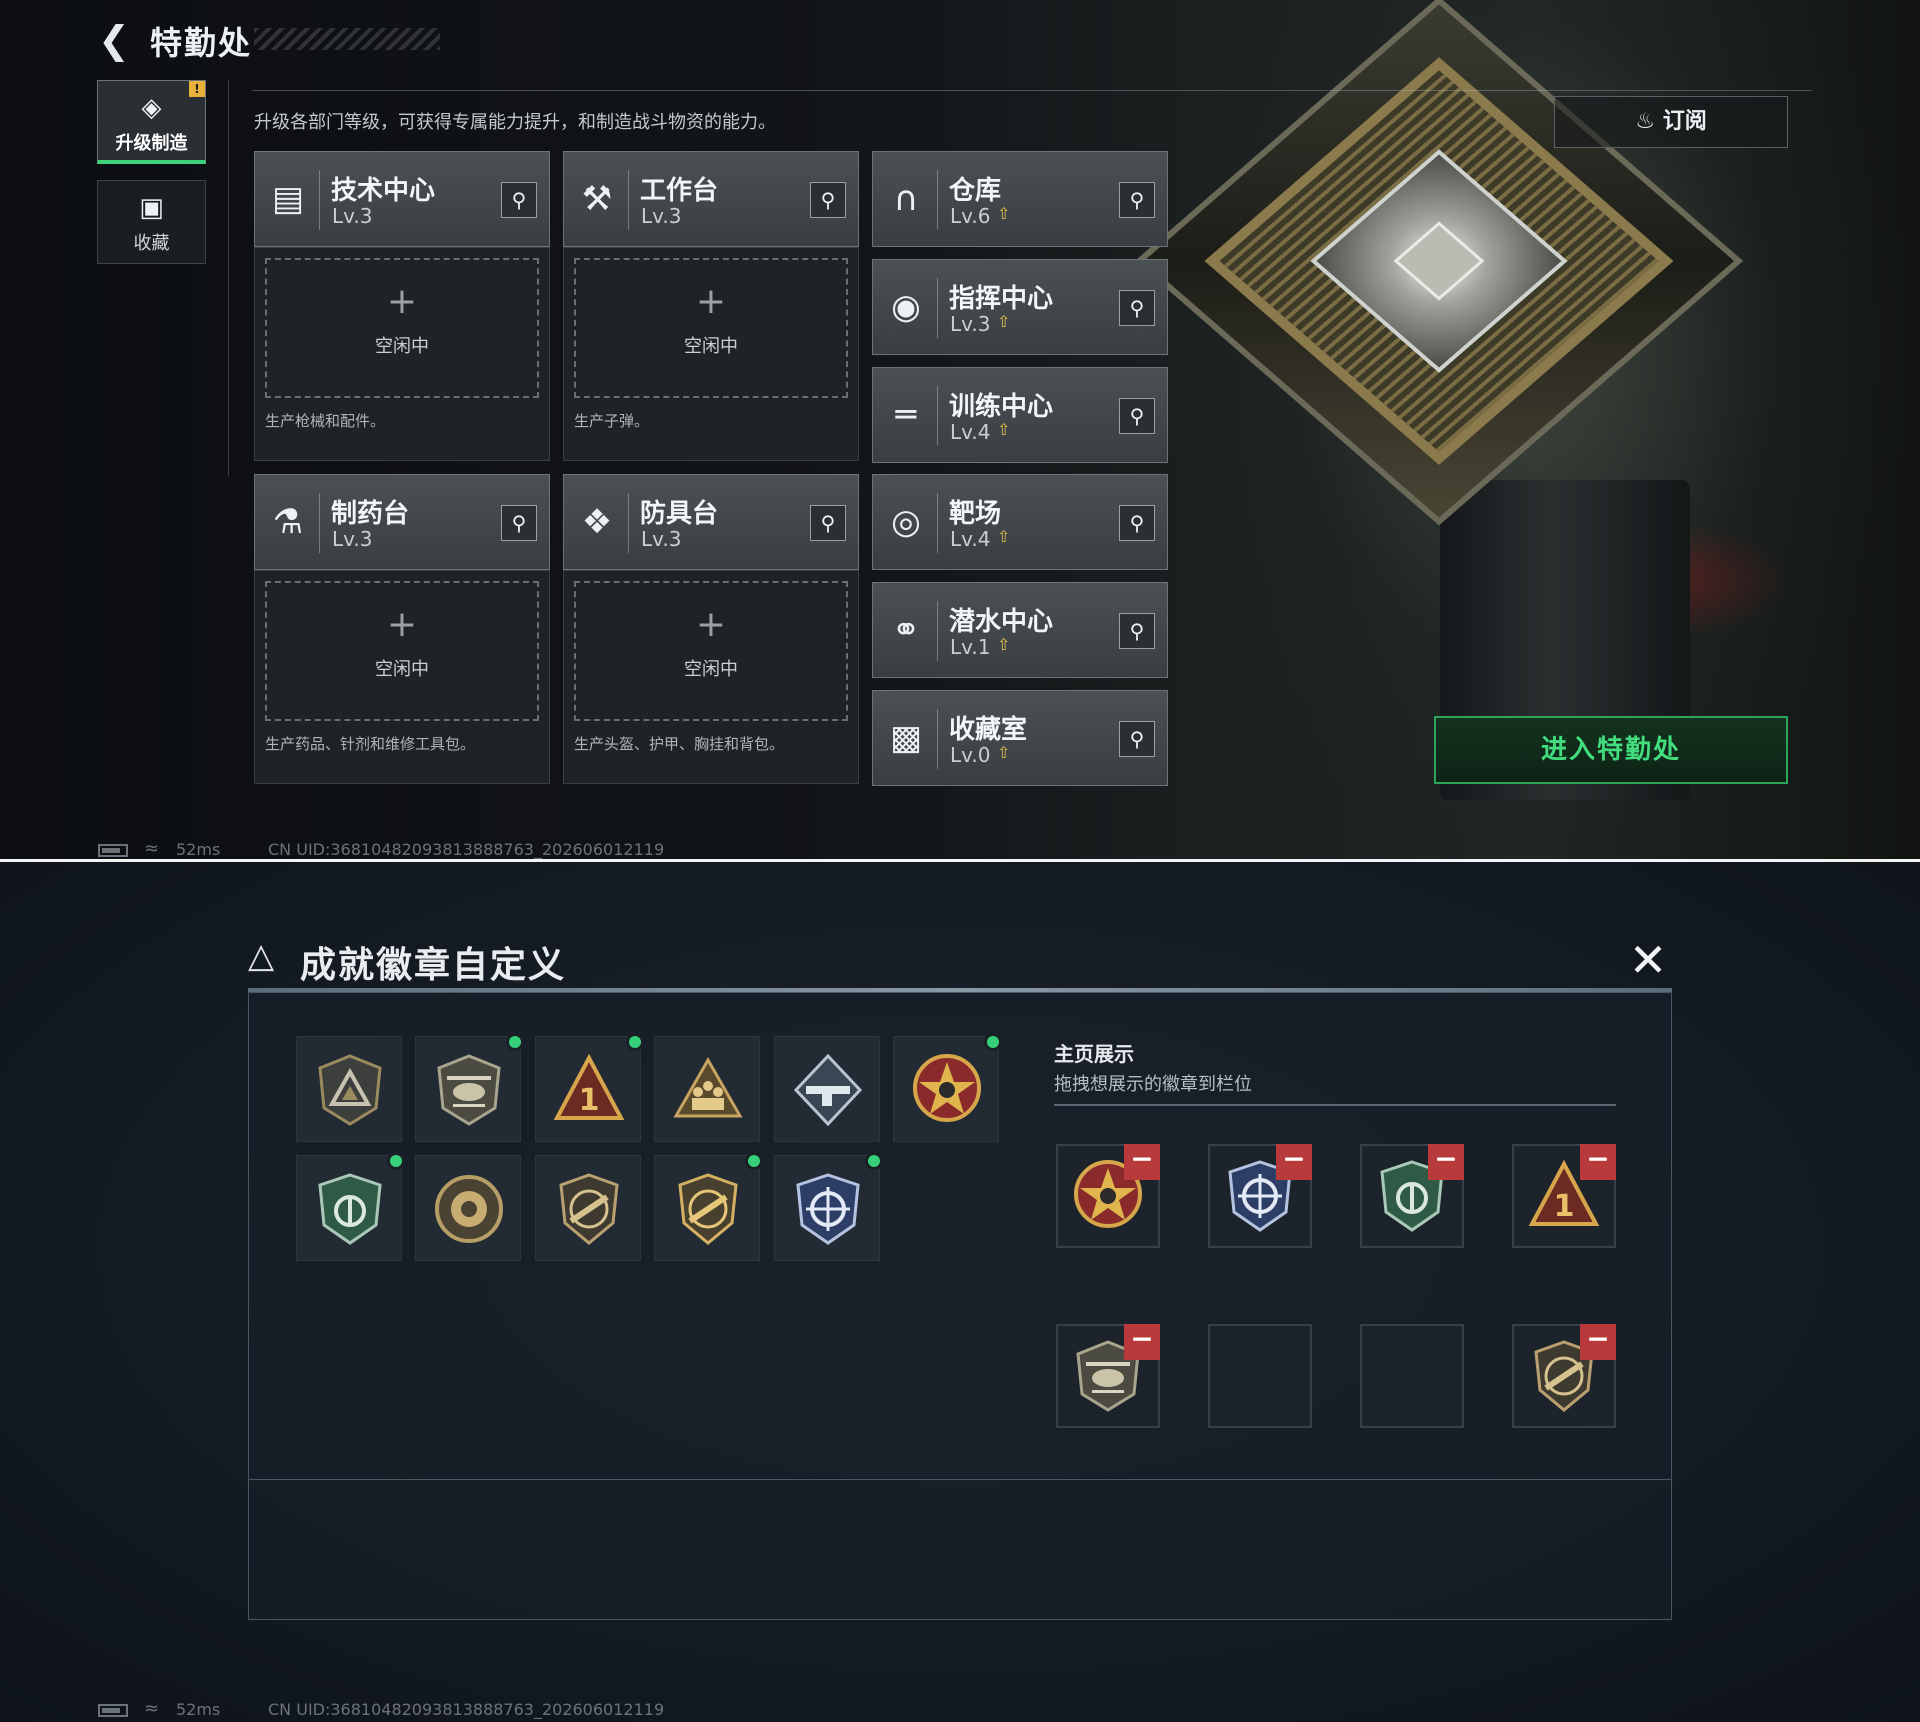  I want to click on production-slot-workbench: + 空闲中 生产子弹。, so click(711, 354).